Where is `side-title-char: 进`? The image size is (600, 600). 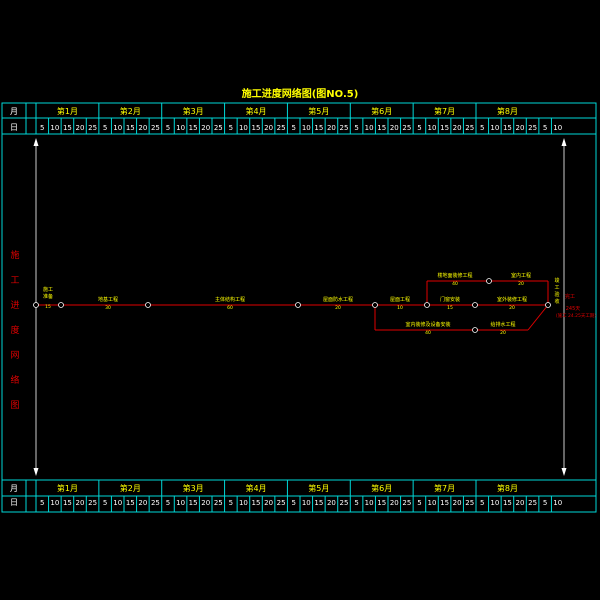 side-title-char: 进 is located at coordinates (14, 305).